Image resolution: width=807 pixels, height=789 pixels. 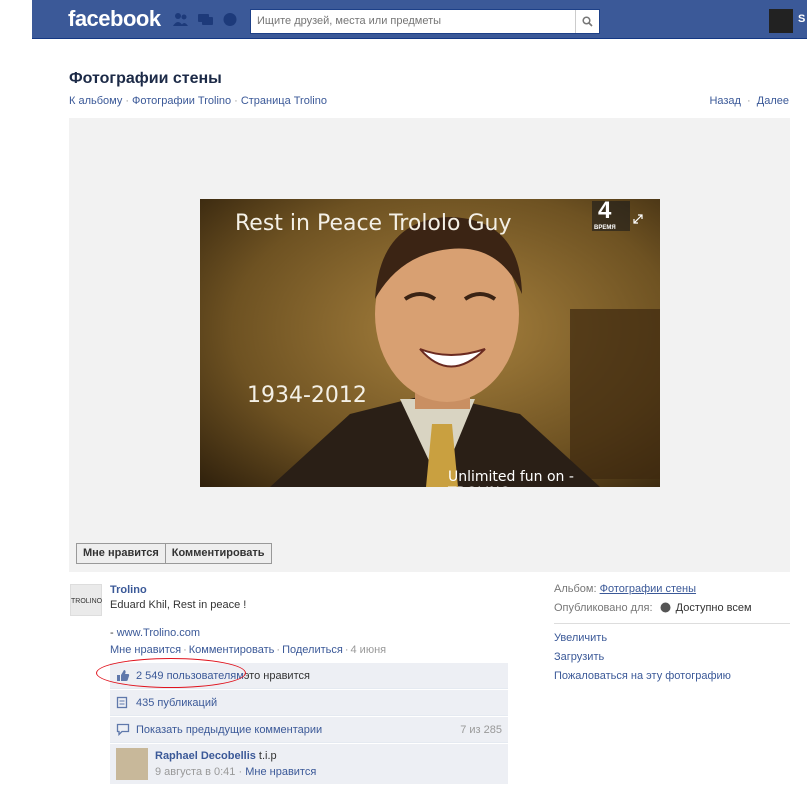 I want to click on post-author-avatar: TROLINO, so click(x=86, y=600).